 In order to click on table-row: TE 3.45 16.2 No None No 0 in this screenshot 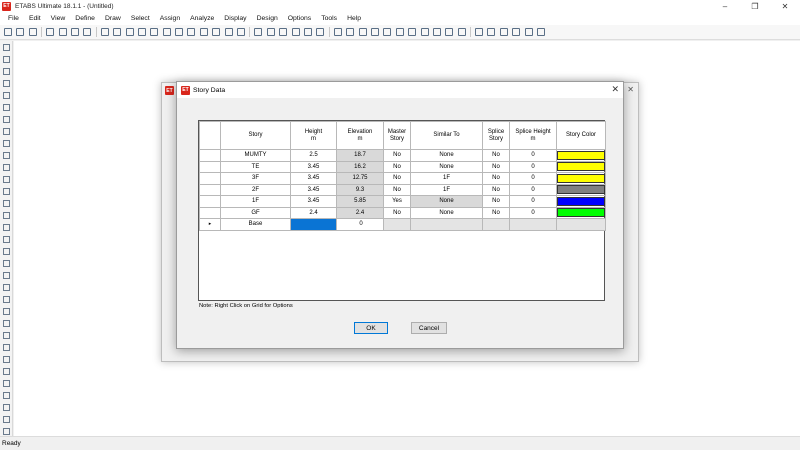, I will do `click(402, 166)`.